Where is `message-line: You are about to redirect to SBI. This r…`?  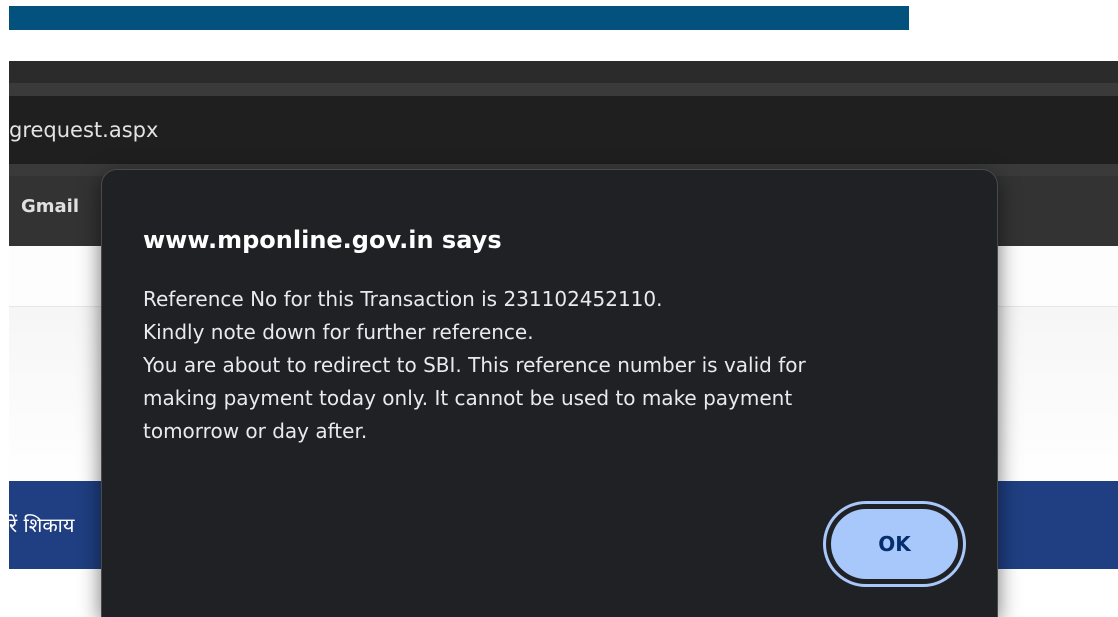
message-line: You are about to redirect to SBI. This r… is located at coordinates (474, 365).